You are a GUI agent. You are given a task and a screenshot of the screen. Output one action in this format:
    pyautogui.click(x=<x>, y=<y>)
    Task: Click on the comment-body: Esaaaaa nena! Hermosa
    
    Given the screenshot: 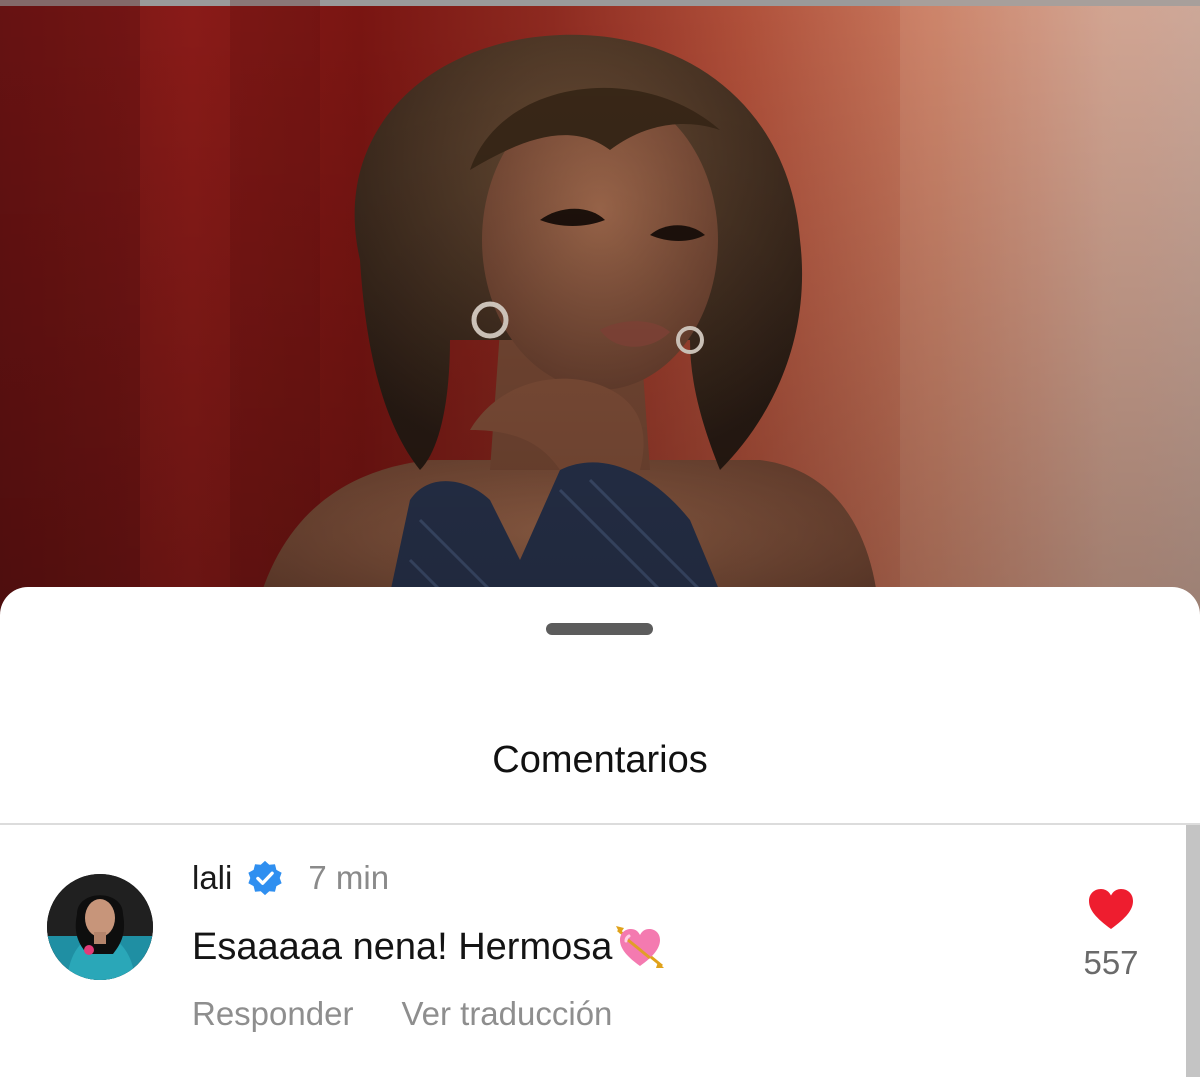 What is the action you would take?
    pyautogui.click(x=429, y=947)
    